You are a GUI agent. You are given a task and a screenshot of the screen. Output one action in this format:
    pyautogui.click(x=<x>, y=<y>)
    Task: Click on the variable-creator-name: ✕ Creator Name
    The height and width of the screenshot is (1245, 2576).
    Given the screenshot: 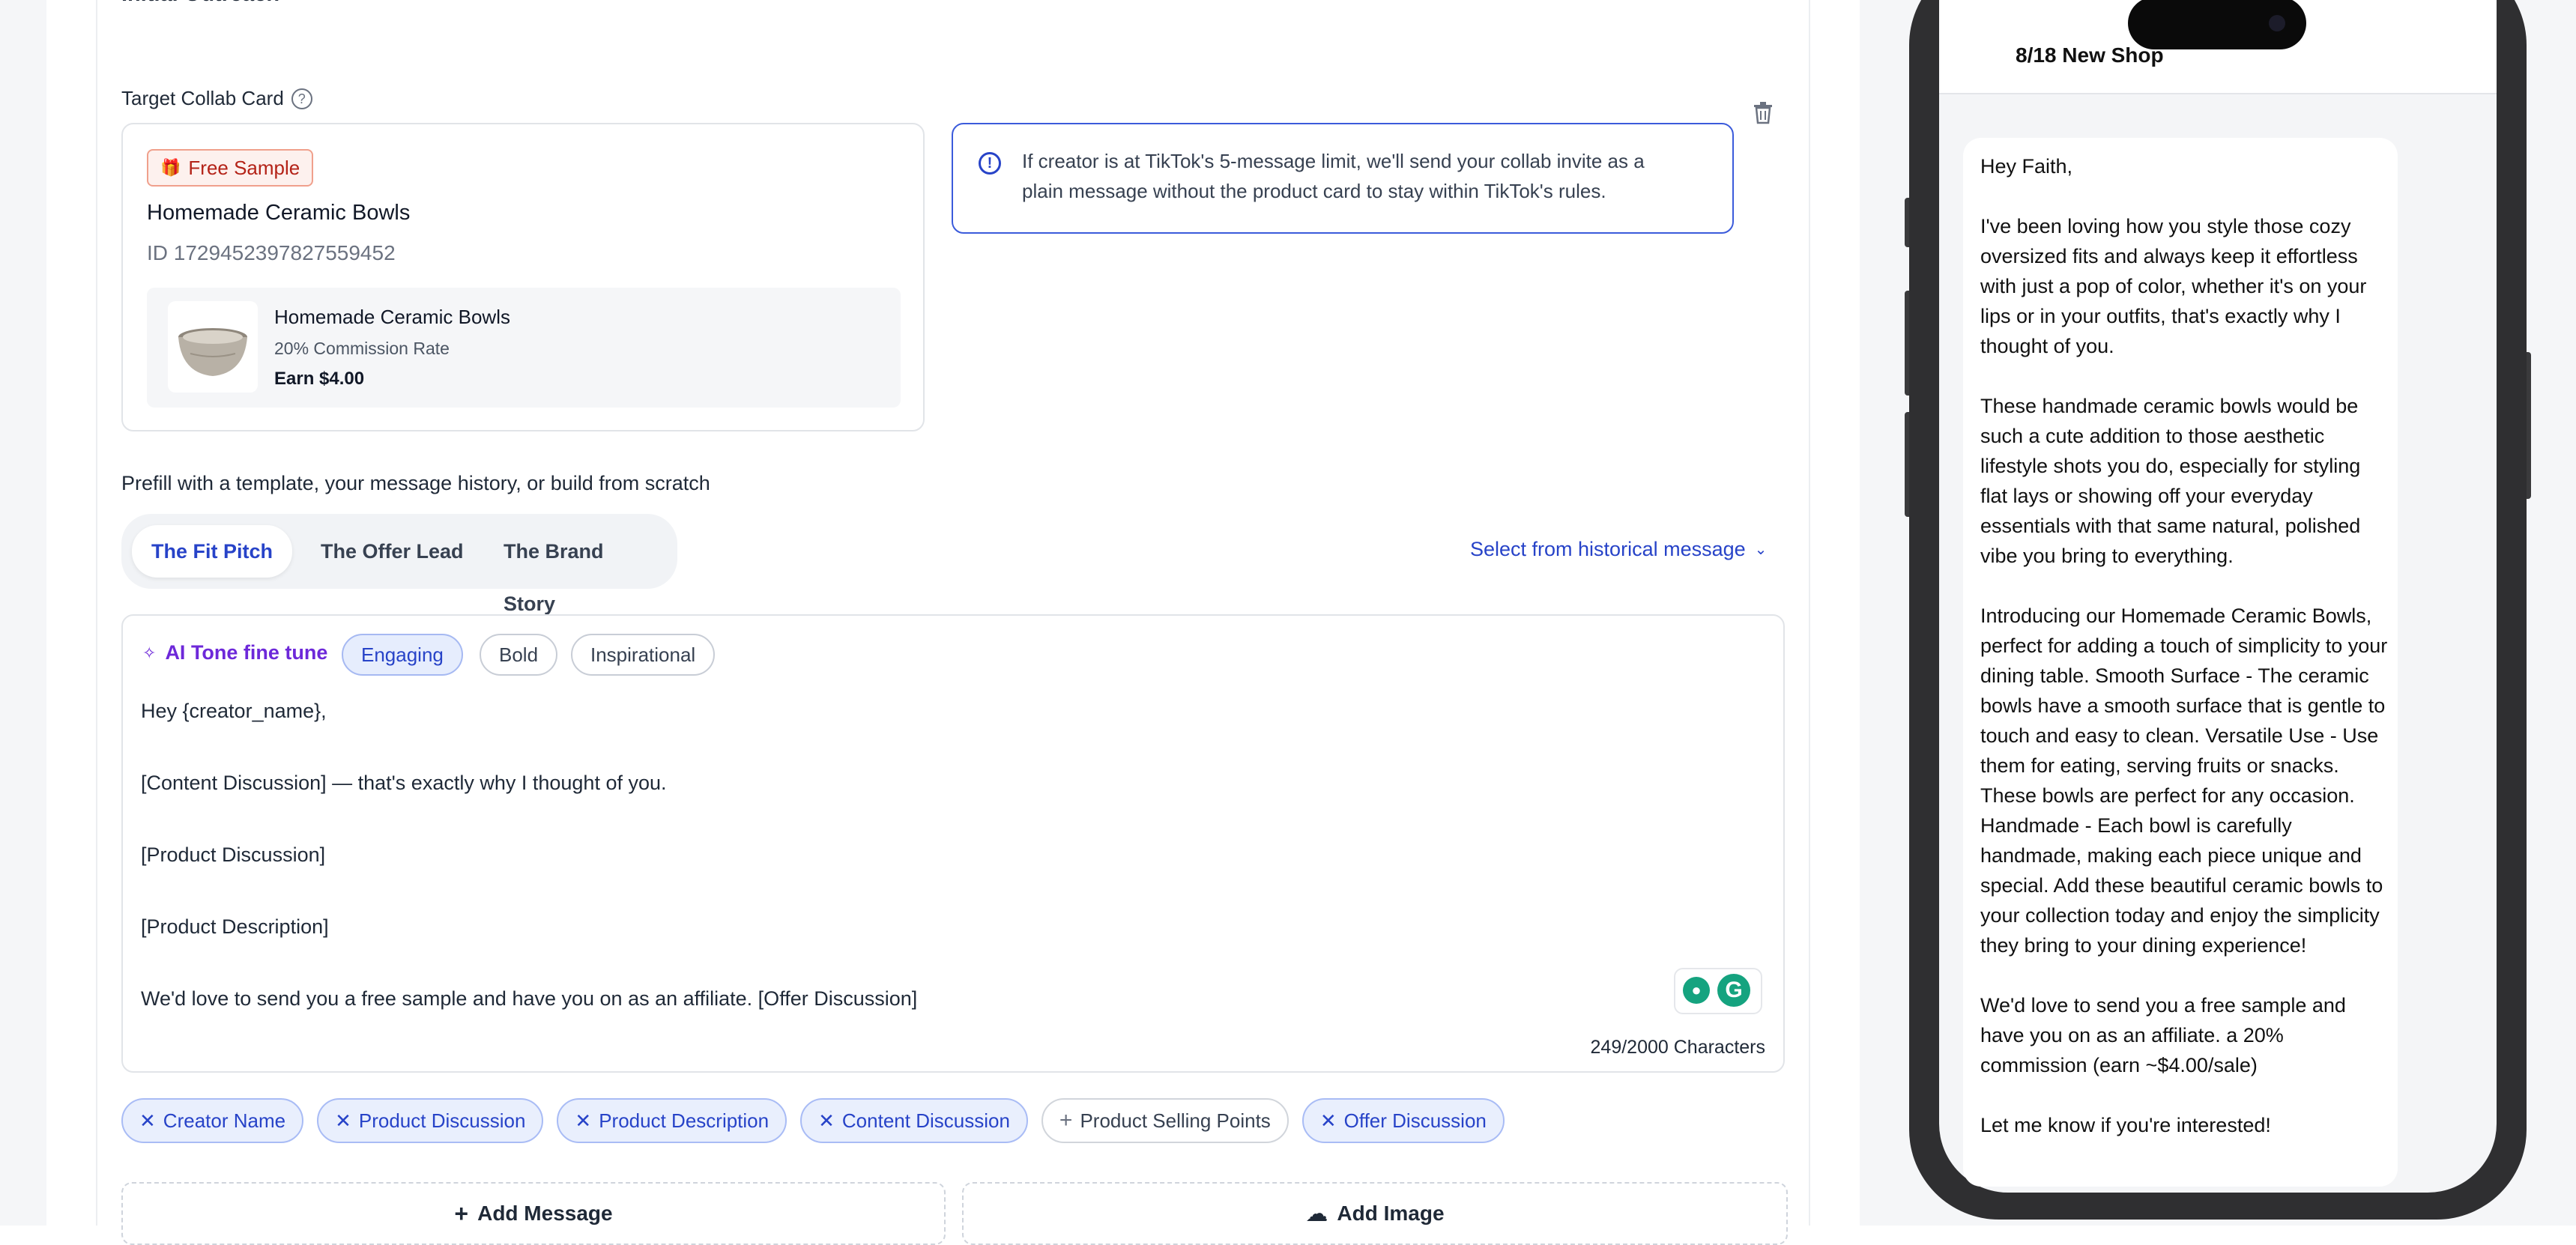 What is the action you would take?
    pyautogui.click(x=212, y=1120)
    